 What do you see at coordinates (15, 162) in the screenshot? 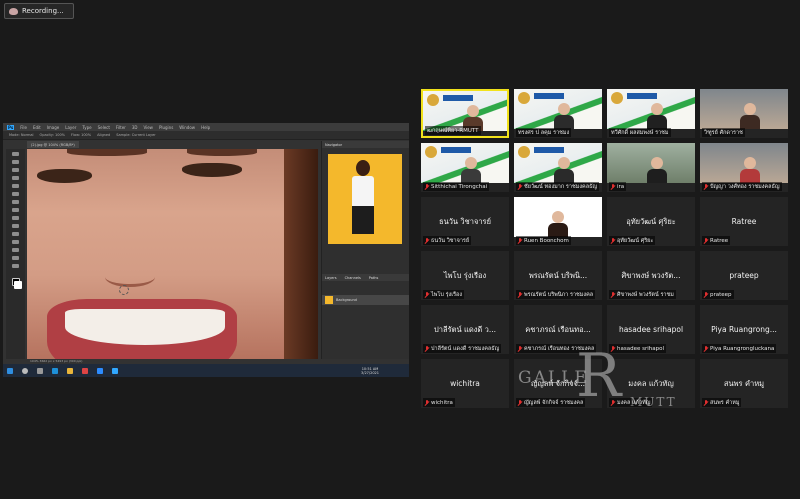
I see `marquee-tool-icon` at bounding box center [15, 162].